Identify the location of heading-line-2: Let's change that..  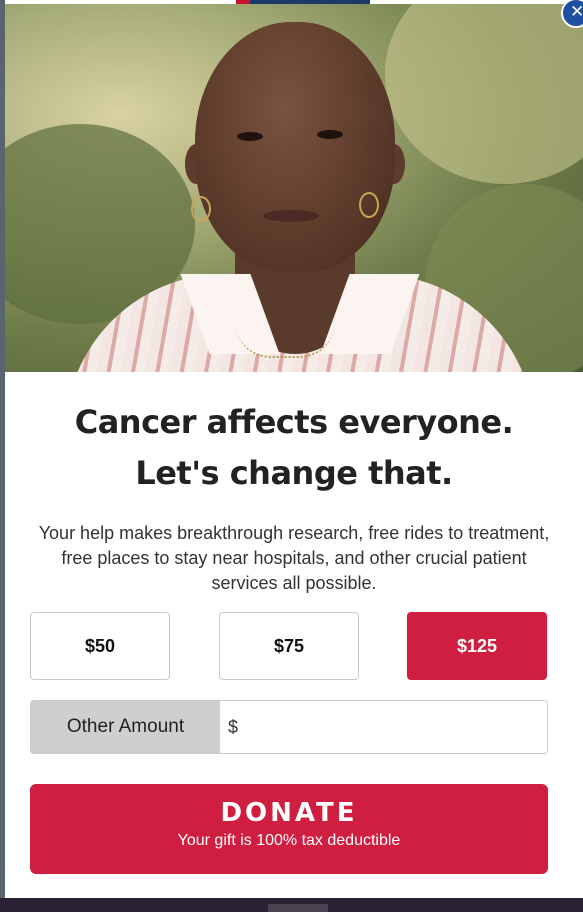
(294, 473).